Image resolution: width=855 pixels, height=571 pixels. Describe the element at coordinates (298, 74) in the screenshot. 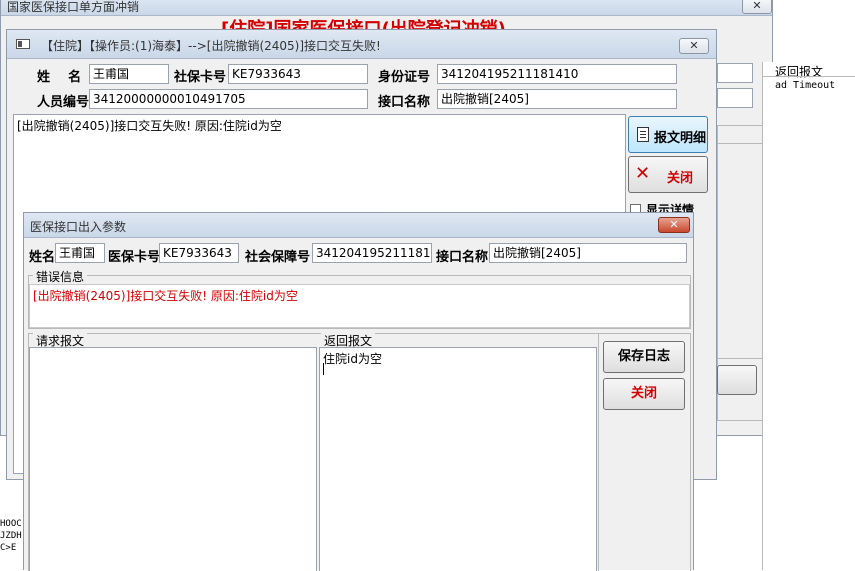

I see `card-field: KE7933643` at that location.